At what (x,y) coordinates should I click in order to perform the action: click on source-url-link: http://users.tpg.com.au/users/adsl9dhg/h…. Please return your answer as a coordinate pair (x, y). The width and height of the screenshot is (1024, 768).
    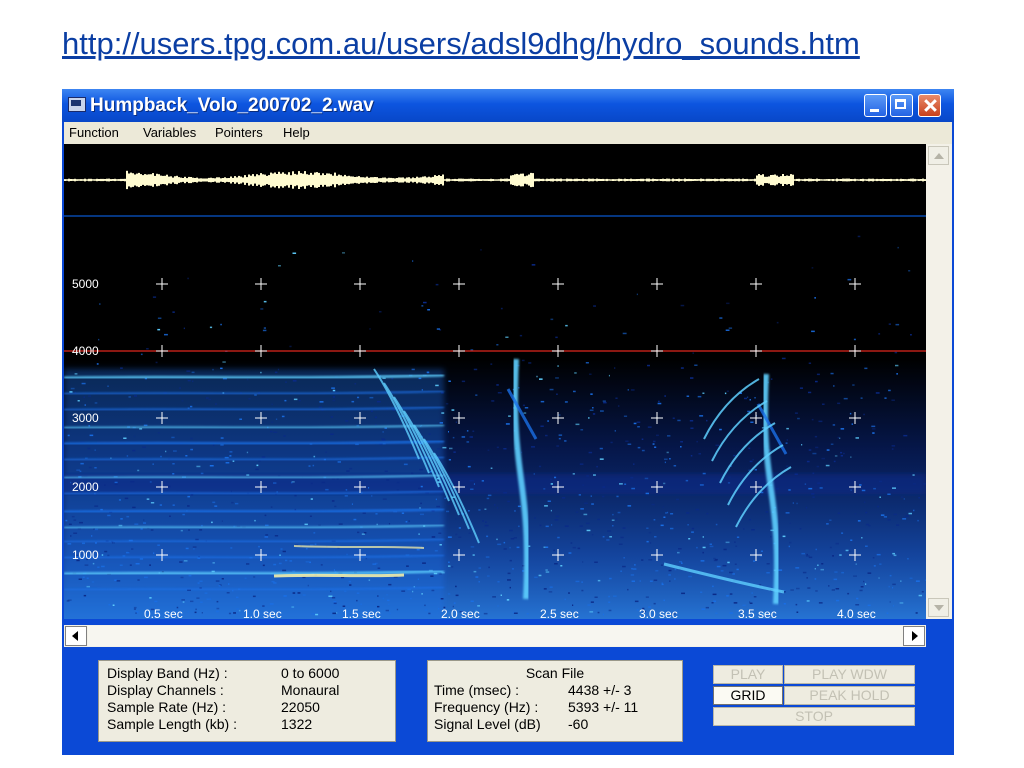
    Looking at the image, I should click on (461, 44).